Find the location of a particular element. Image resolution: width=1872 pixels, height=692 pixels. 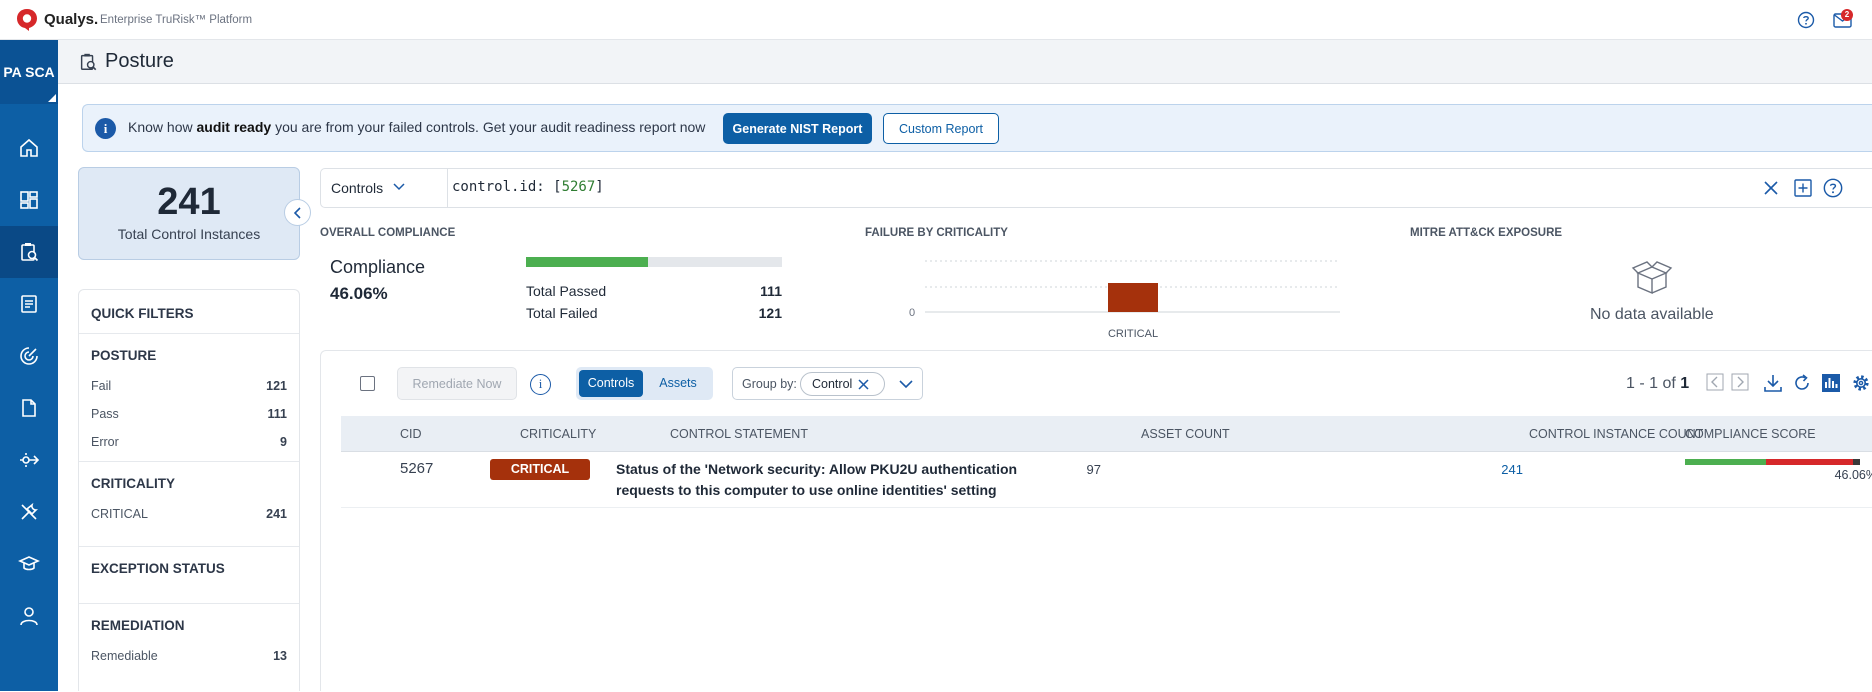

cap-icon is located at coordinates (29, 563).